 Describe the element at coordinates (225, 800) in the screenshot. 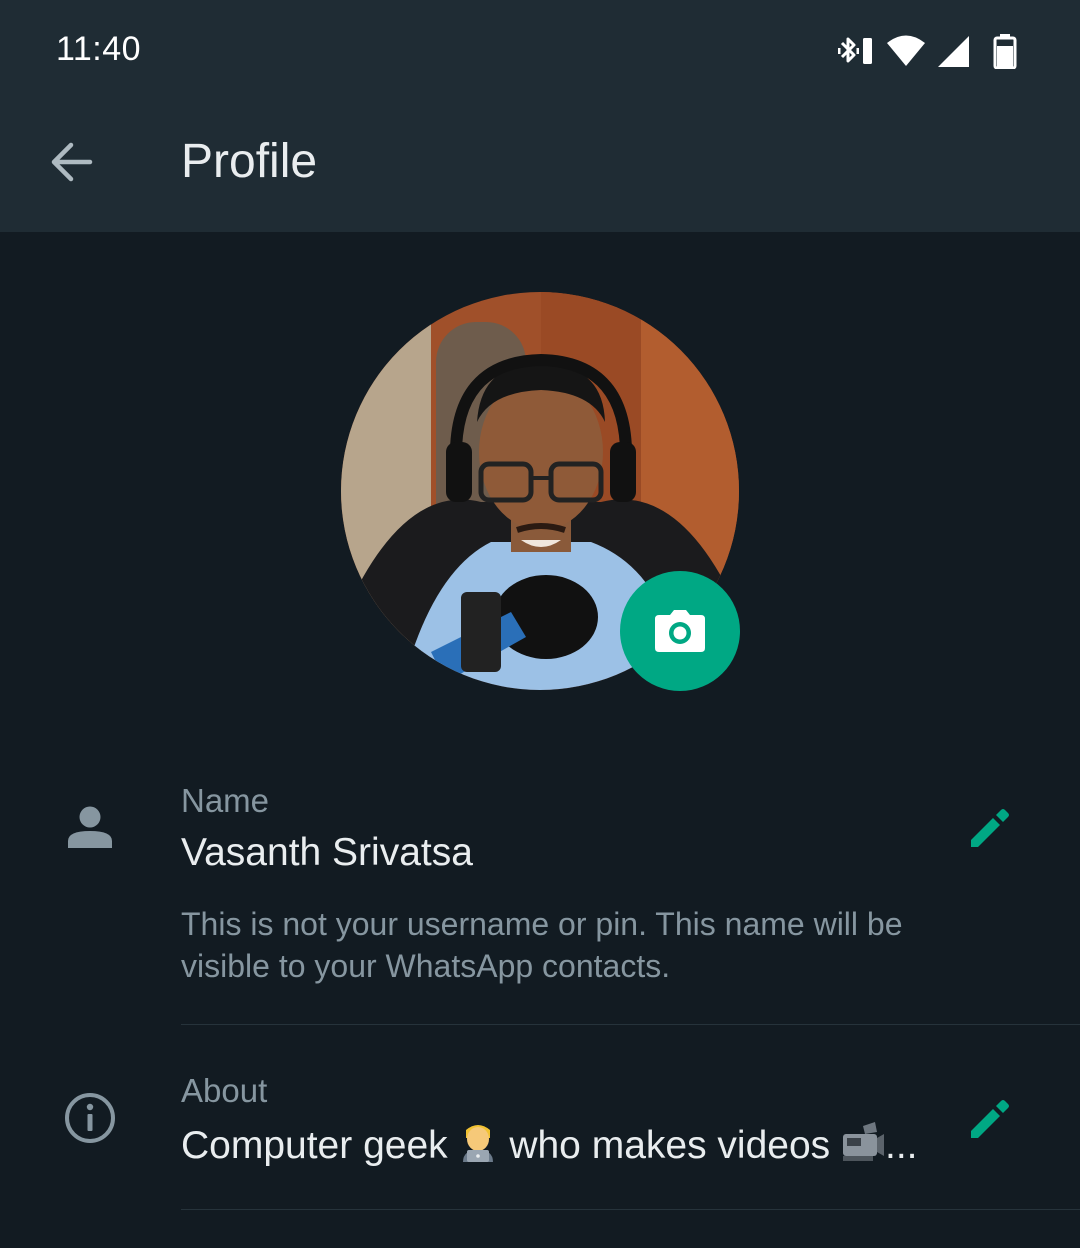

I see `name-label: Name` at that location.